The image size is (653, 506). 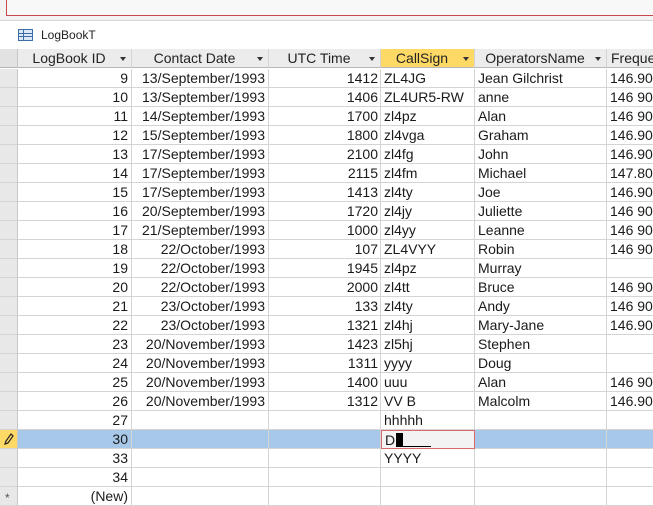 What do you see at coordinates (326, 154) in the screenshot?
I see `table-row: 13 17/September/1993 2100 zl4fg John 146.90` at bounding box center [326, 154].